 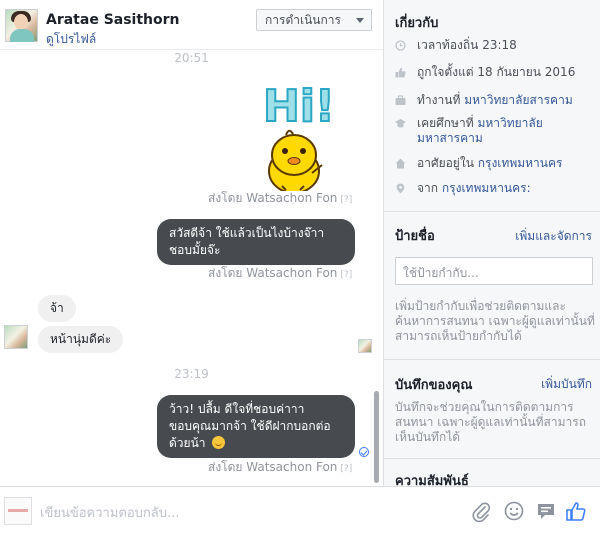 What do you see at coordinates (365, 346) in the screenshot?
I see `seen-avatar-icon` at bounding box center [365, 346].